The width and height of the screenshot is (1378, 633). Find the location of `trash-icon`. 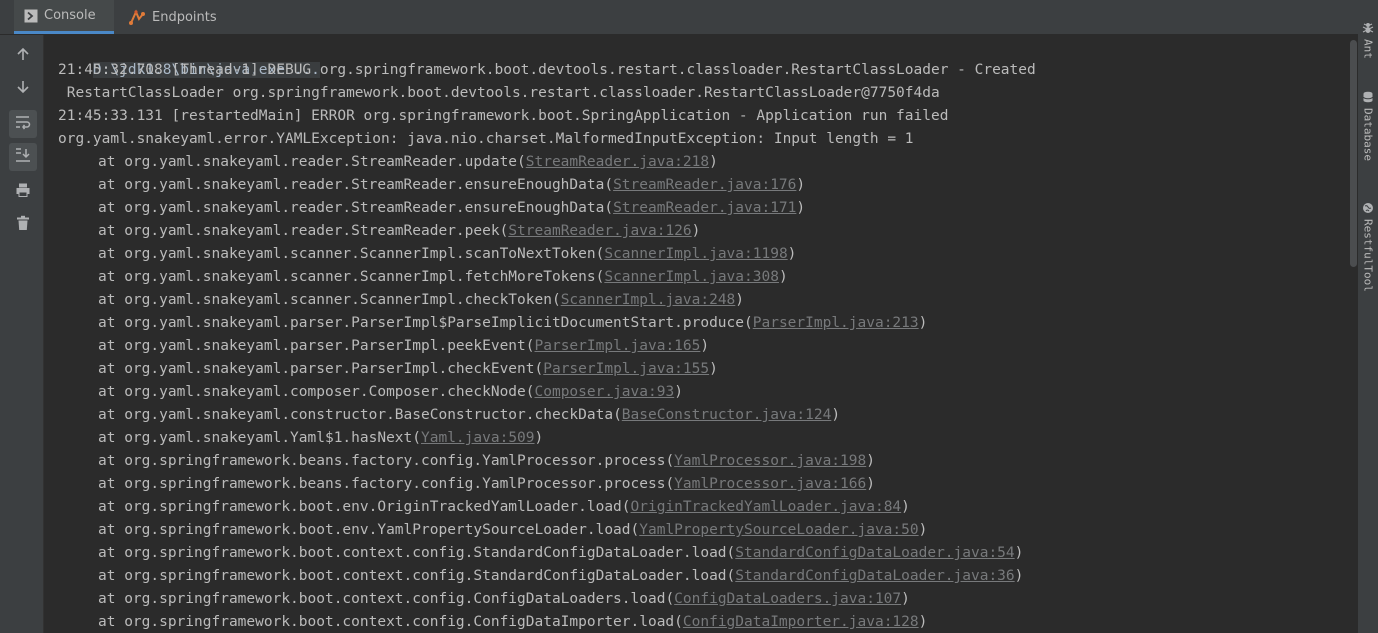

trash-icon is located at coordinates (23, 225).